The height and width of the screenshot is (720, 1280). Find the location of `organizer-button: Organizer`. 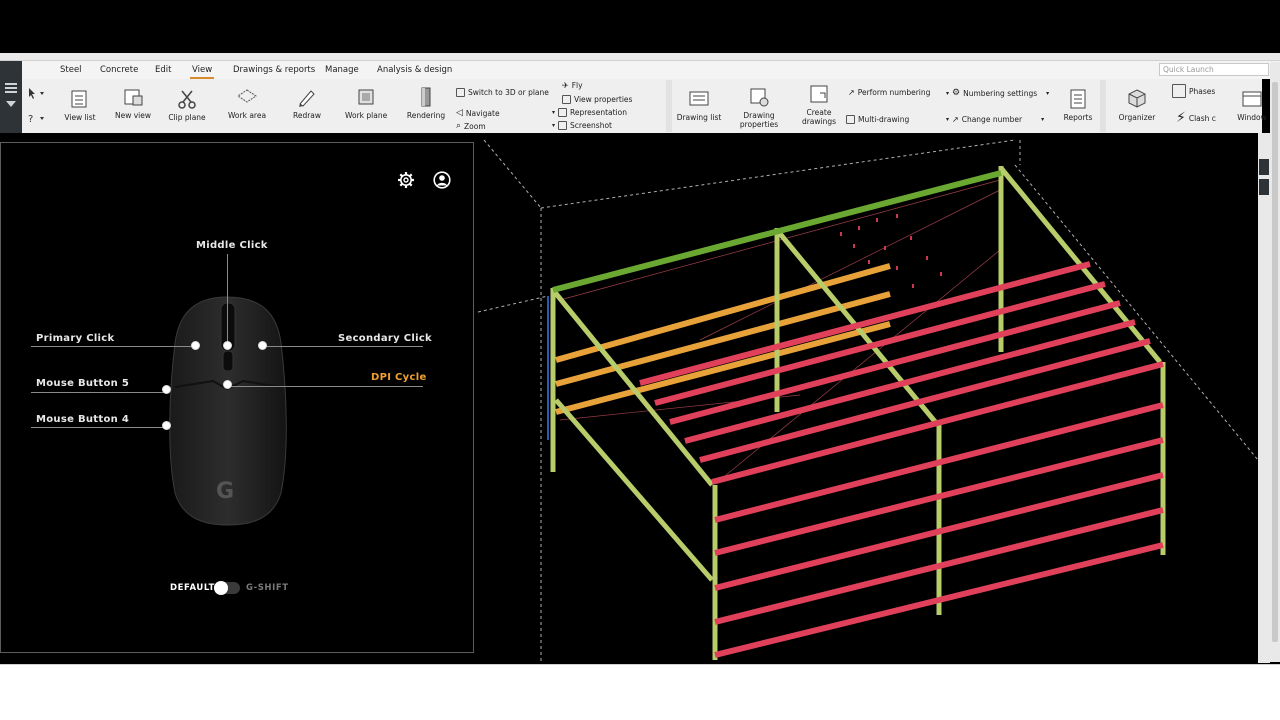

organizer-button: Organizer is located at coordinates (1137, 105).